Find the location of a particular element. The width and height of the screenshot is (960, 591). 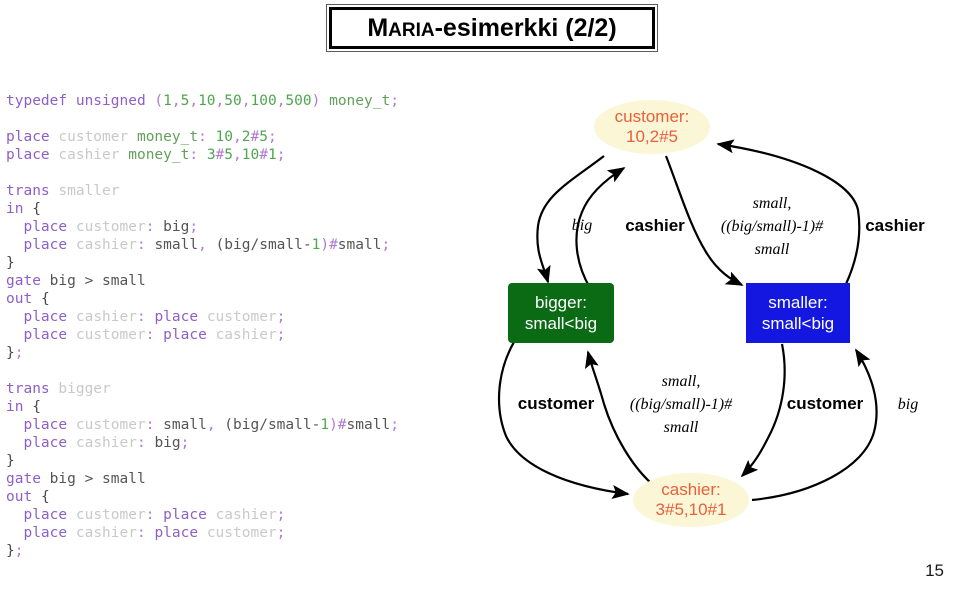

smaller-transition-label-line1: smaller: is located at coordinates (798, 302).